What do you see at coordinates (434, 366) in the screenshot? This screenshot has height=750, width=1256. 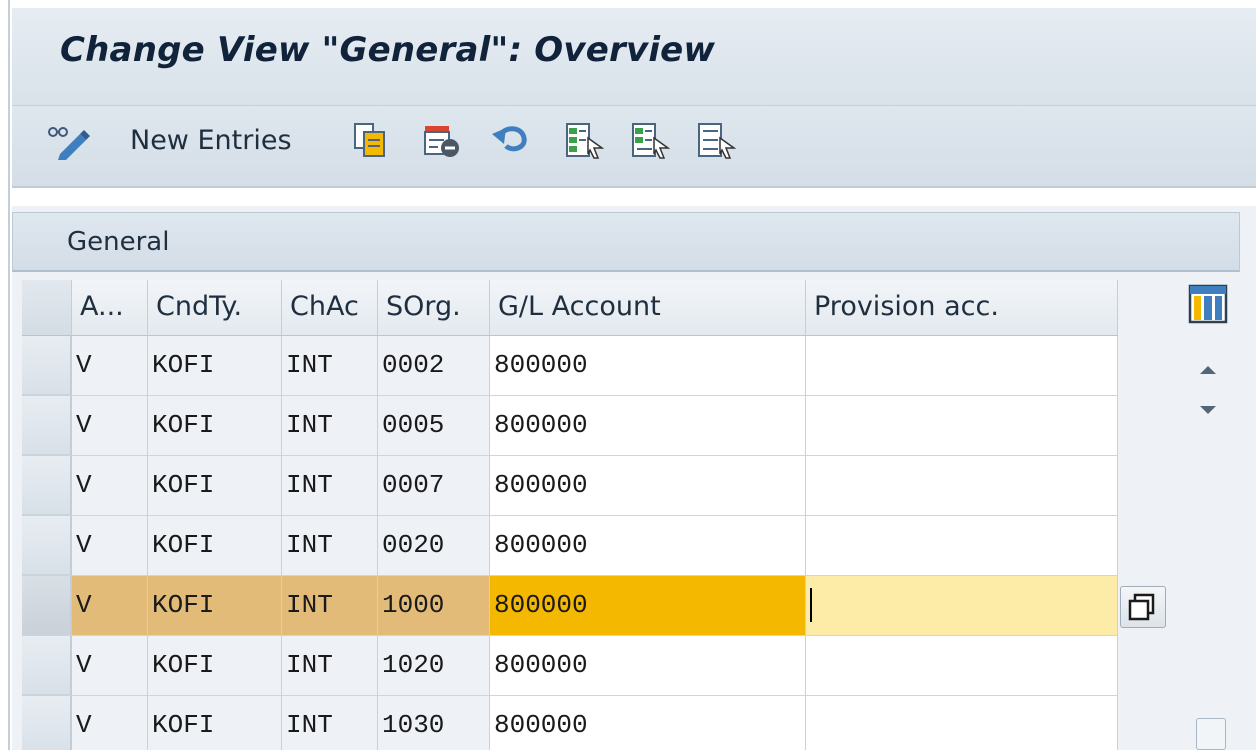 I see `cell-sales-org: 0002` at bounding box center [434, 366].